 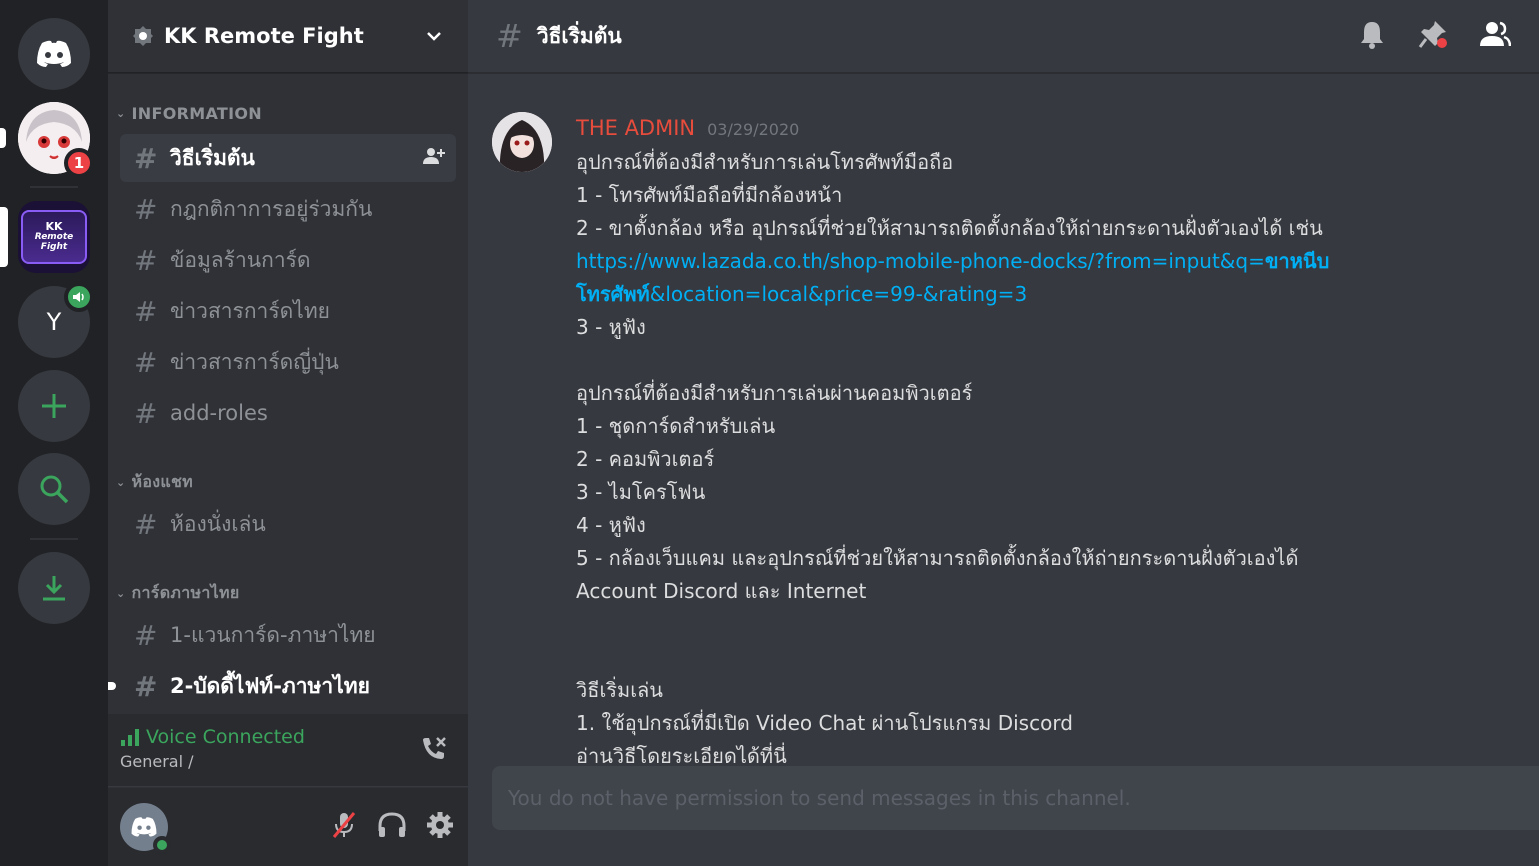 I want to click on channel-header: # วิธีเริ่มต้น, so click(x=1003, y=36).